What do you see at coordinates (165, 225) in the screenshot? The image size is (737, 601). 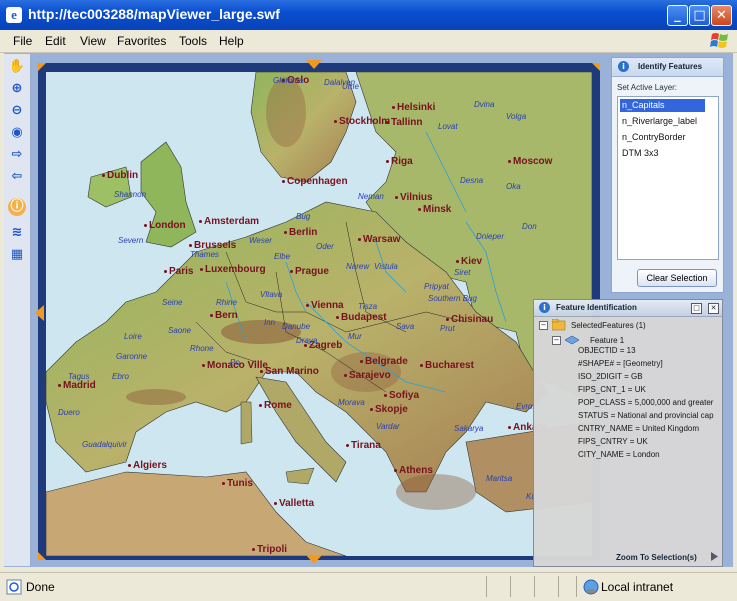 I see `city-label: London` at bounding box center [165, 225].